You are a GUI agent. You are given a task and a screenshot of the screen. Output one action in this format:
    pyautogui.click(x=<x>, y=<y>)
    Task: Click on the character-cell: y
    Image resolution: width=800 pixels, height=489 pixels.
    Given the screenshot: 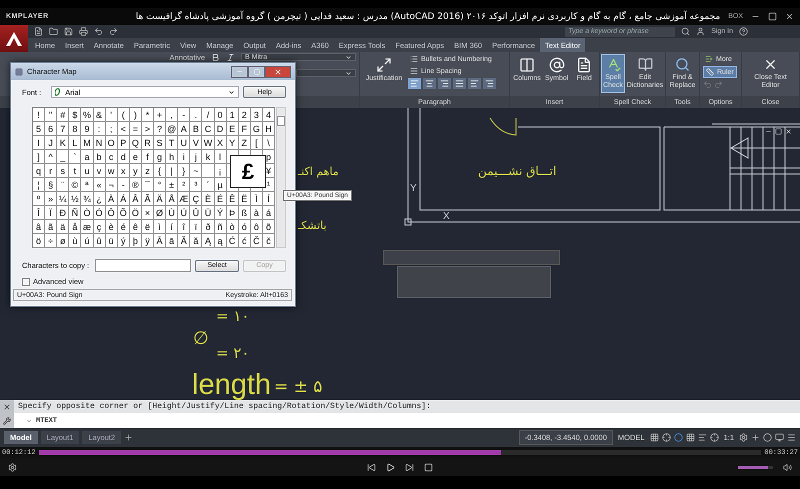 What is the action you would take?
    pyautogui.click(x=136, y=171)
    